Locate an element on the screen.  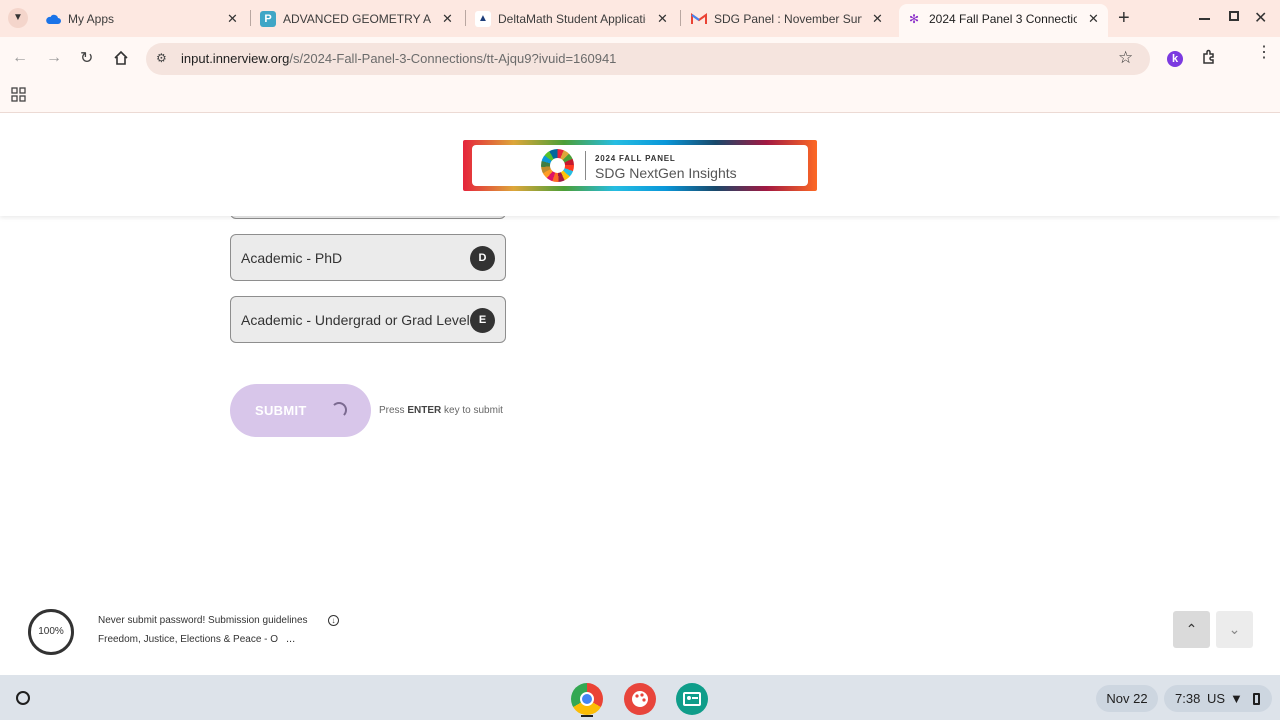
survey-header: 2024 FALL PANEL SDG NextGen Insights is located at coordinates (640, 164).